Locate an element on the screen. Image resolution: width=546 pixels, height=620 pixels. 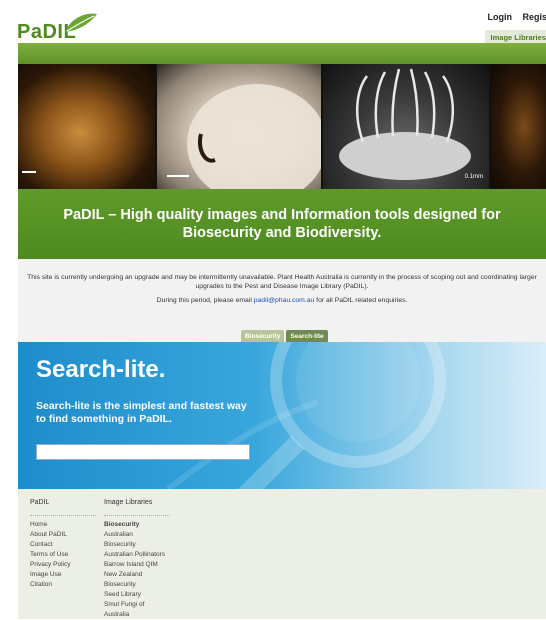
notice-prefix: During this period, please email is located at coordinates (205, 300).